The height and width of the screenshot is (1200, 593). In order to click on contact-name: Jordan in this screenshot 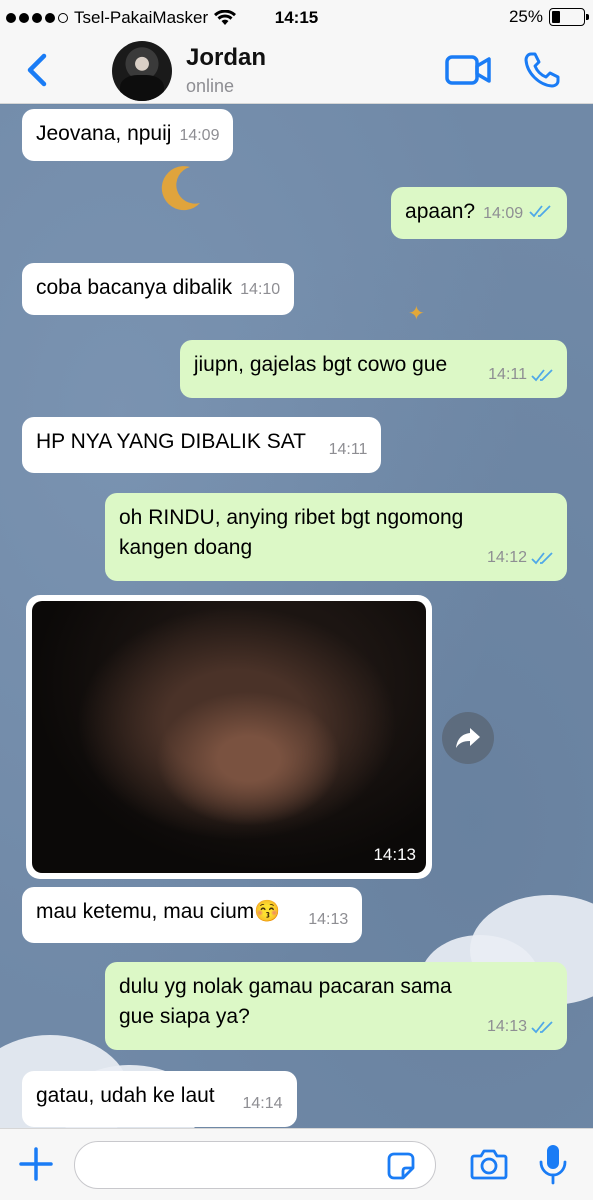, I will do `click(226, 58)`.